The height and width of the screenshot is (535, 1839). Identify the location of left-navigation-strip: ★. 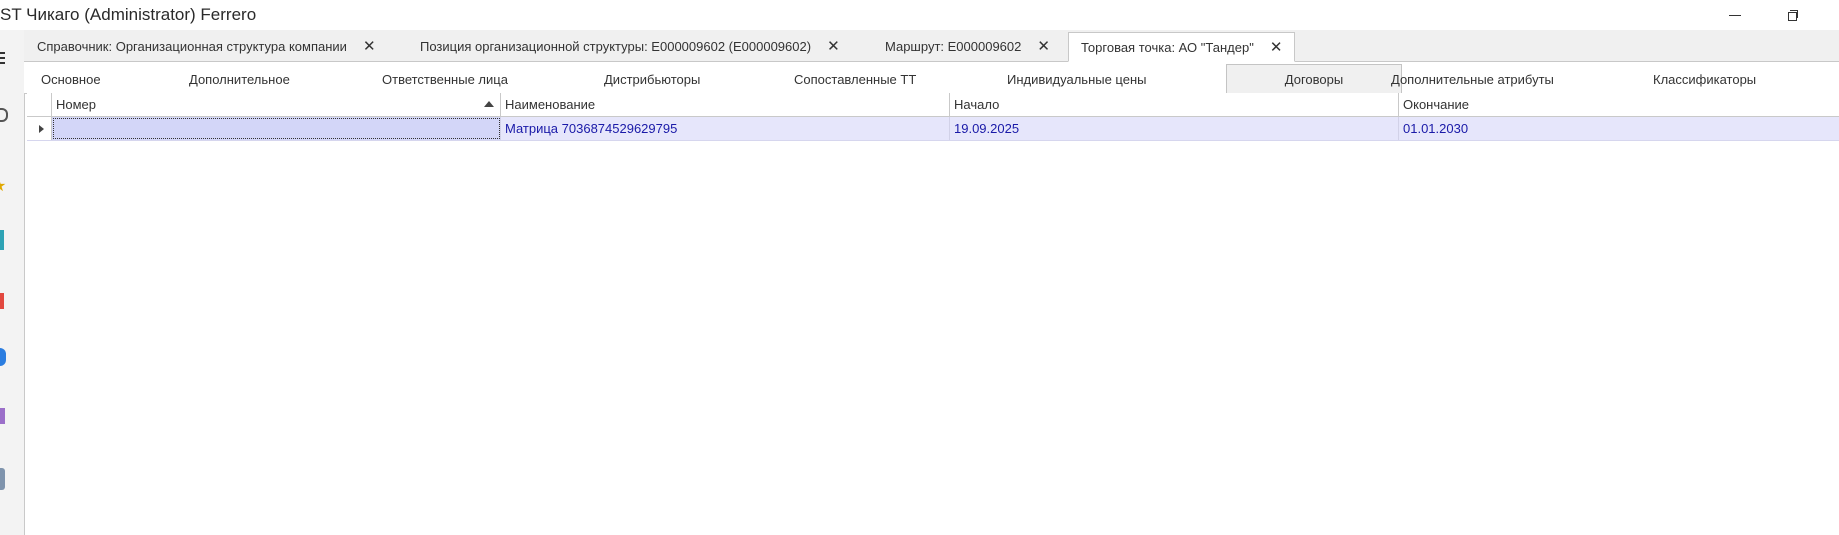
(12, 282).